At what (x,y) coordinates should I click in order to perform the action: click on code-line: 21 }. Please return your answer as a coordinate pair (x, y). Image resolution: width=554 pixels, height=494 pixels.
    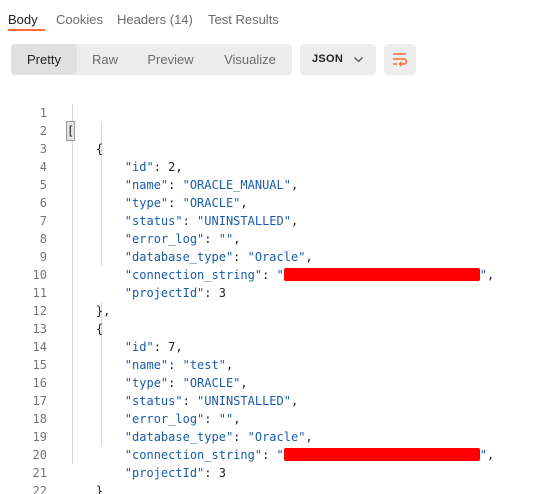
    Looking at the image, I should click on (277, 470).